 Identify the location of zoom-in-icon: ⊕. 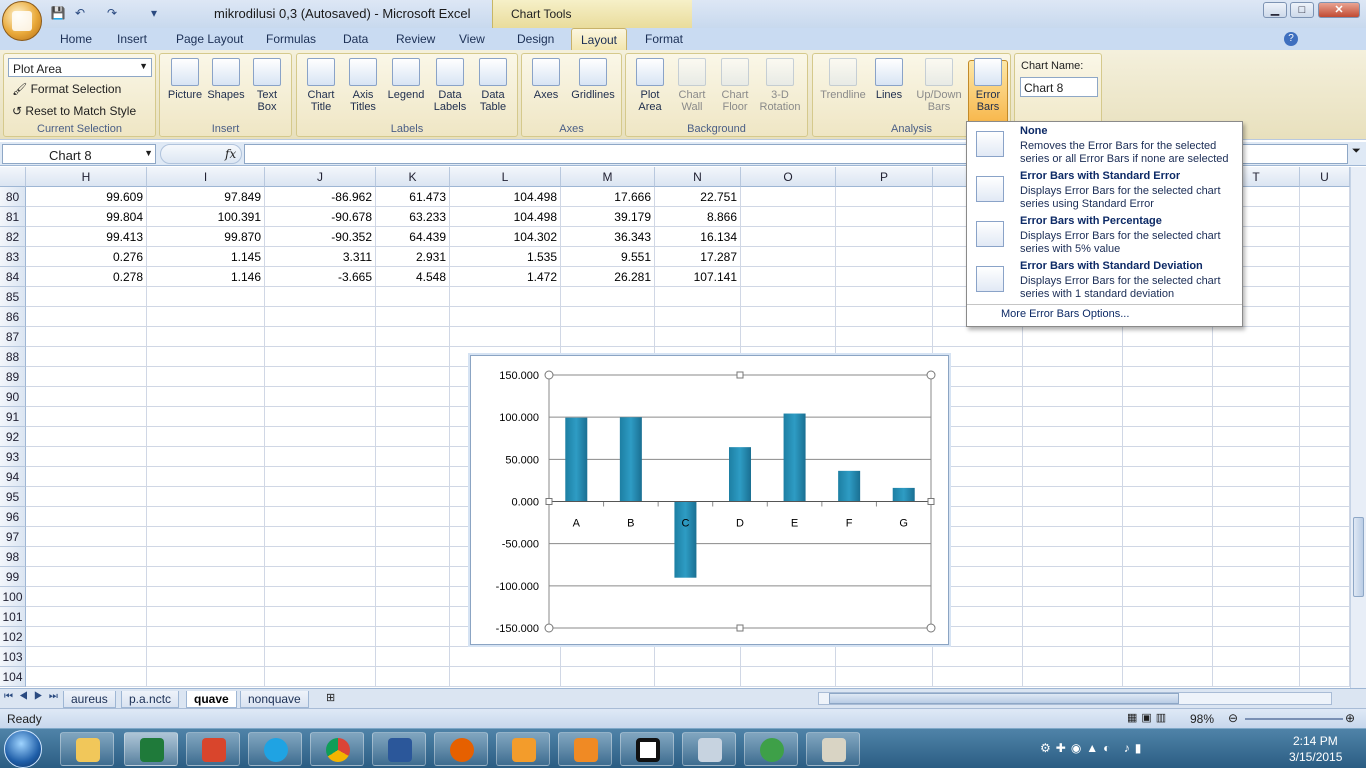
(1350, 718).